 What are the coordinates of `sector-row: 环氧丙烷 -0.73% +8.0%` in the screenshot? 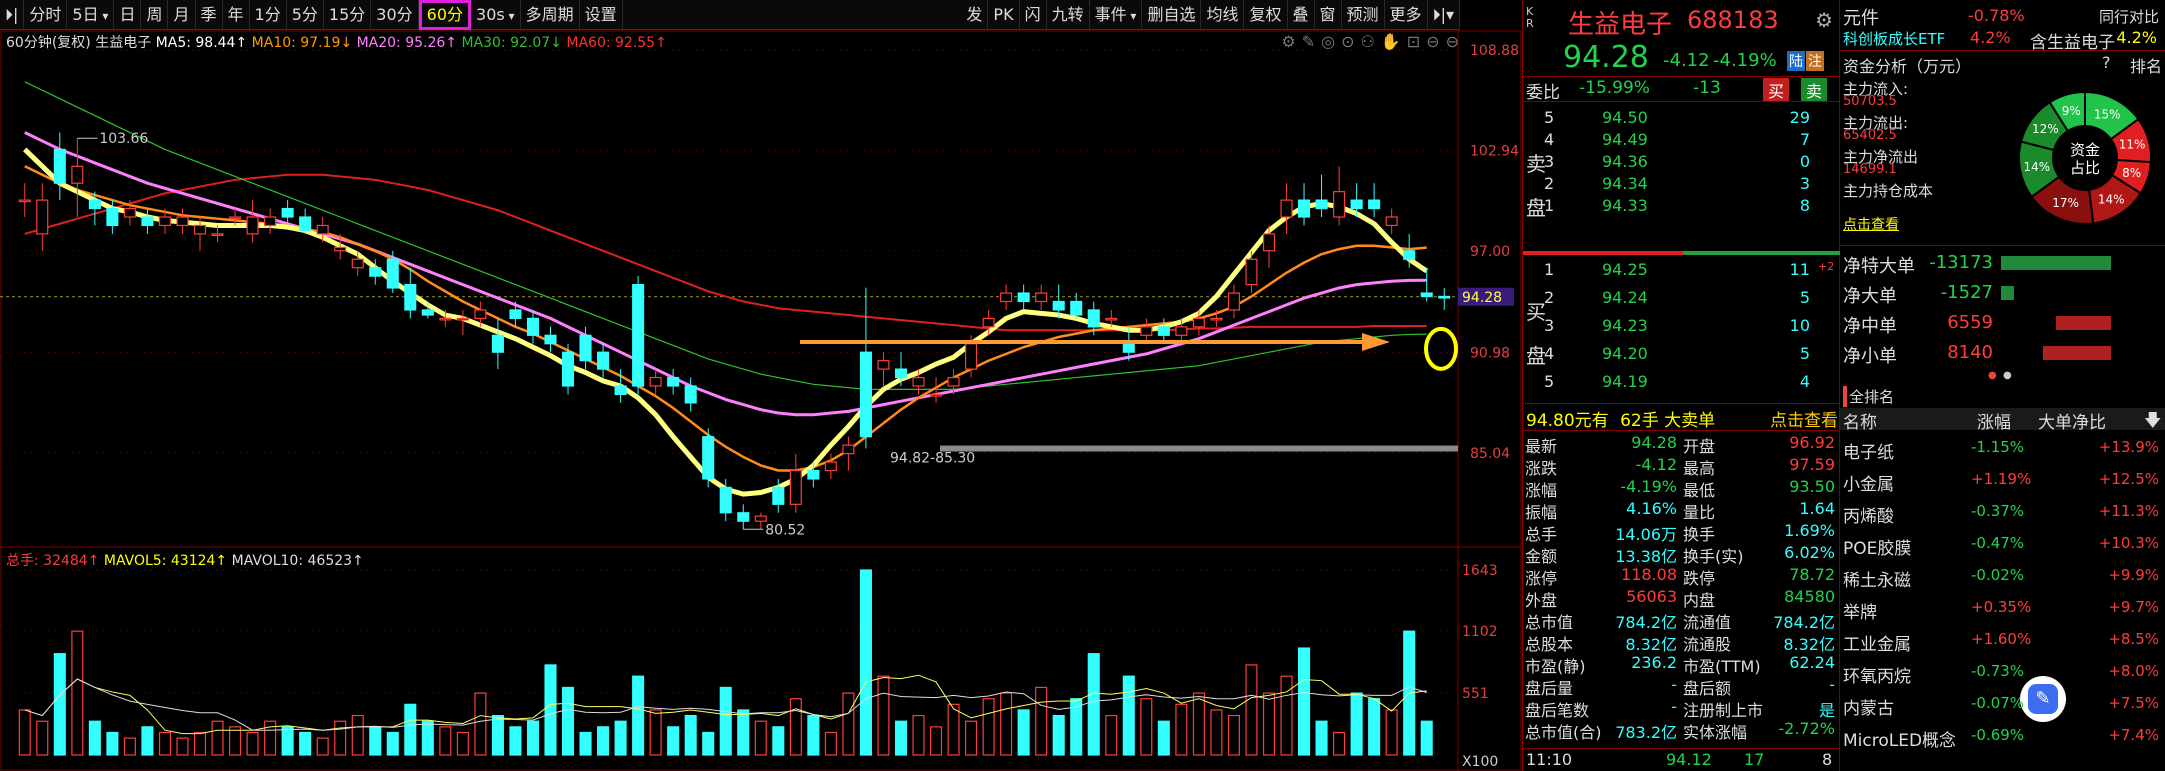 It's located at (2004, 674).